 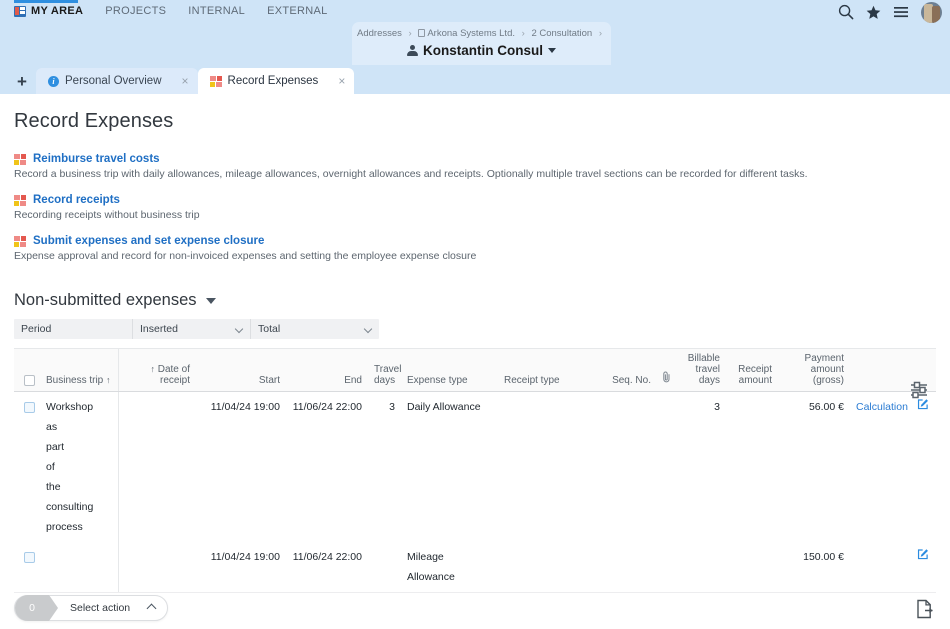 What do you see at coordinates (273, 81) in the screenshot?
I see `tab-record-expenses-label: Record Expenses` at bounding box center [273, 81].